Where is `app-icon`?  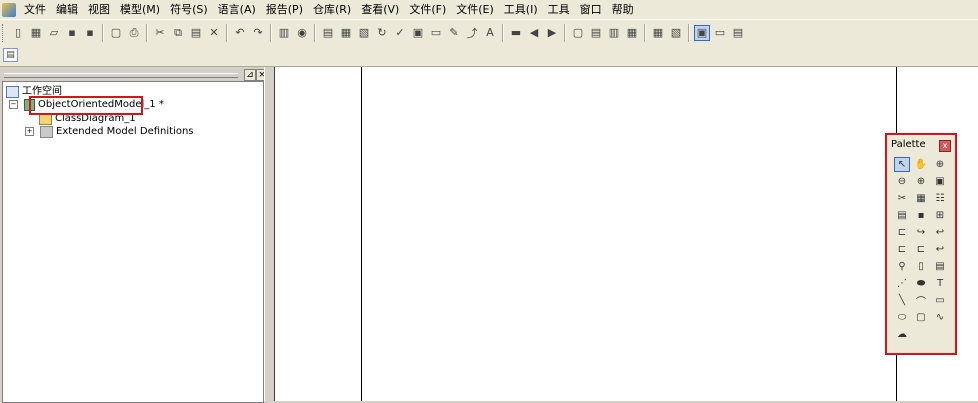 app-icon is located at coordinates (9, 9).